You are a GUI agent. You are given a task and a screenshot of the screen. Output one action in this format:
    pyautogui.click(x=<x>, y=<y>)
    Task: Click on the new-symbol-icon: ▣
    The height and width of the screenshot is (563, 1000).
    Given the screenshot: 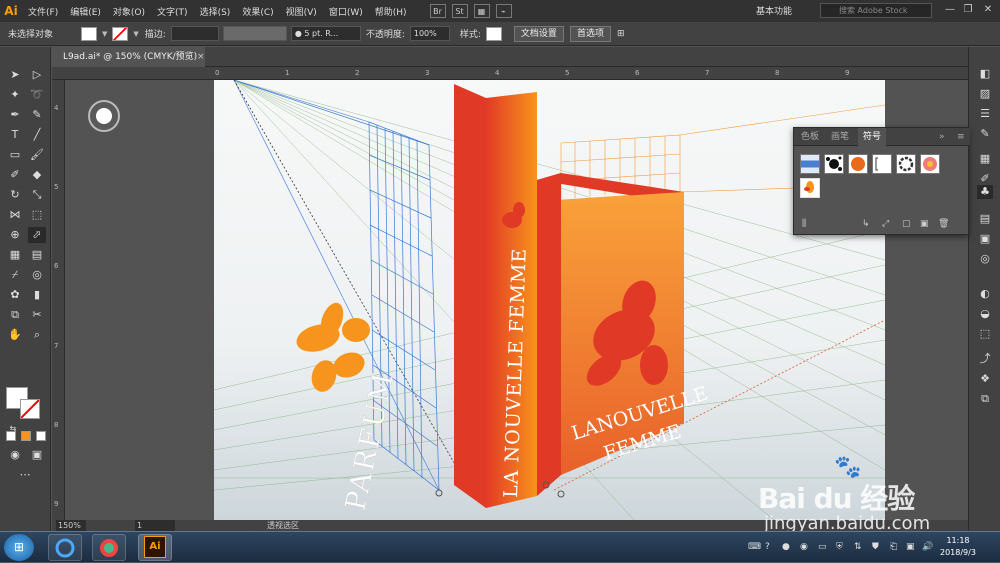 What is the action you would take?
    pyautogui.click(x=924, y=224)
    